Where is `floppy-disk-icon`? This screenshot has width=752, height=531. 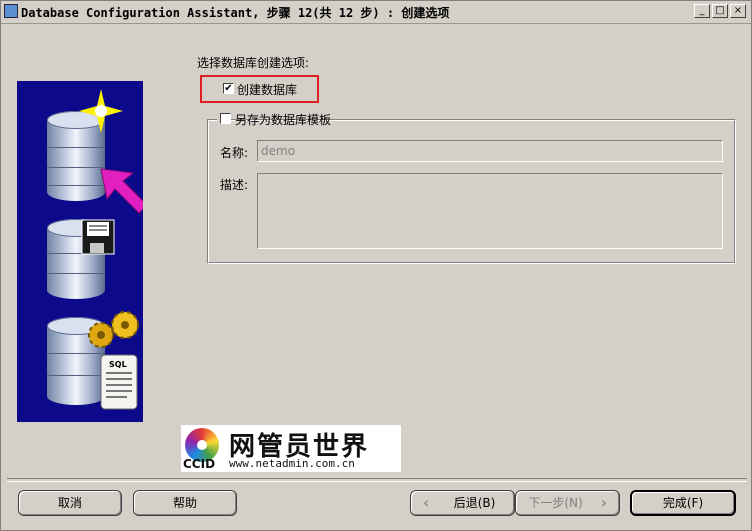 floppy-disk-icon is located at coordinates (98, 237).